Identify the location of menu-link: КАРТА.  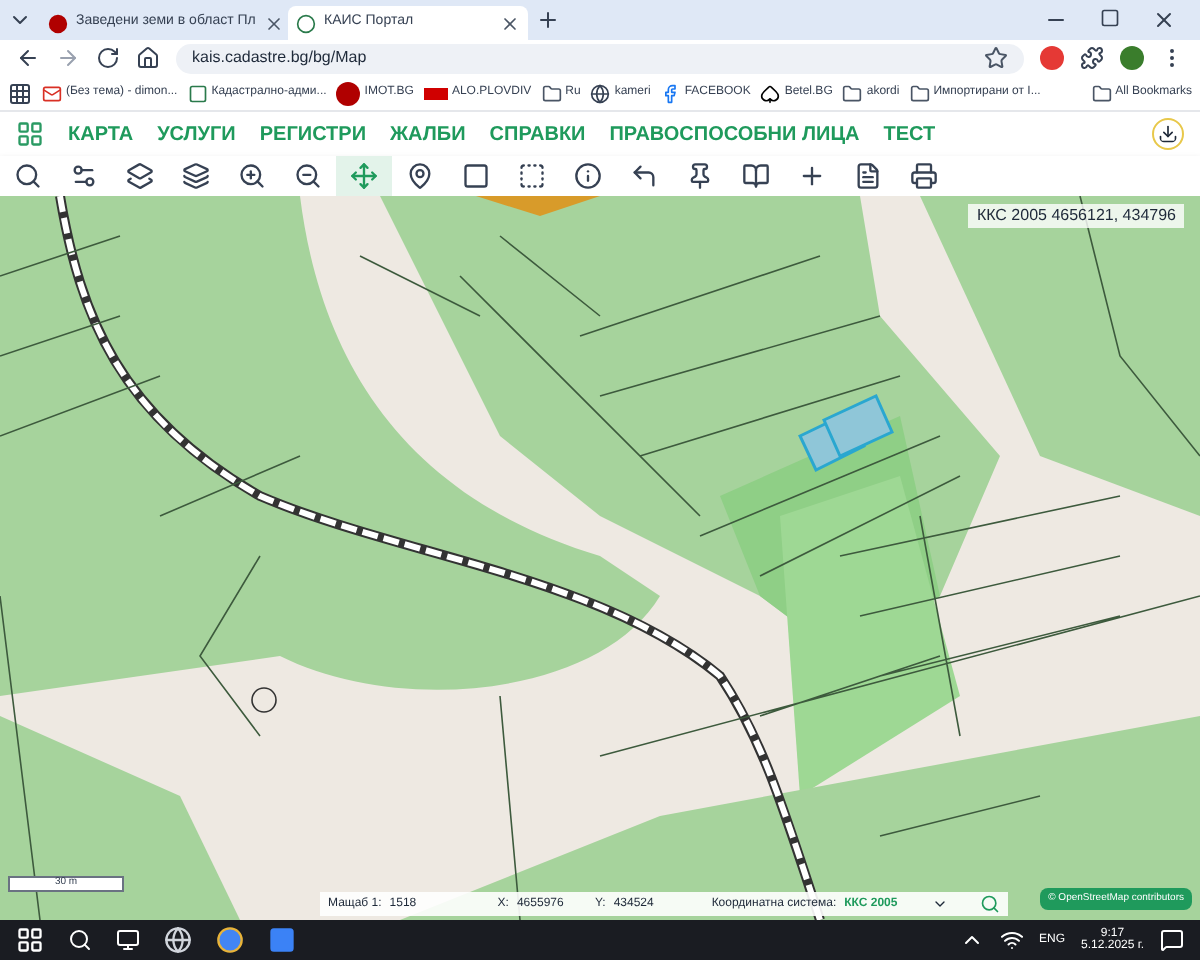
(101, 134).